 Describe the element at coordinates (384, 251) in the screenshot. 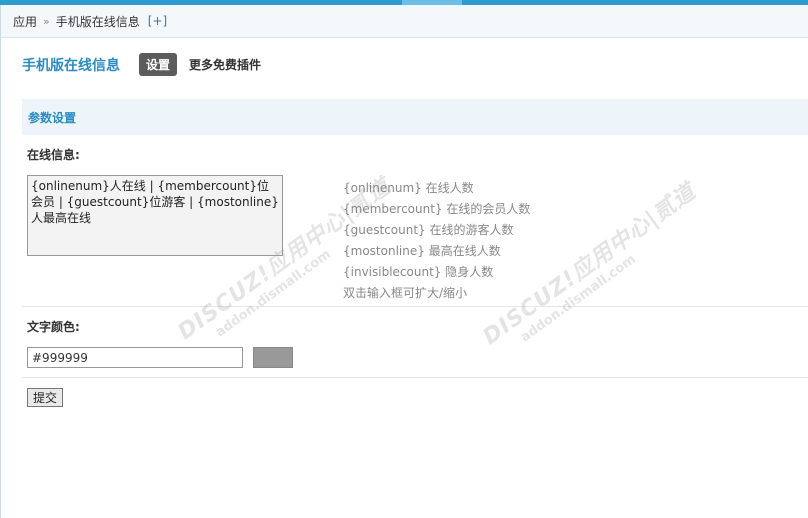

I see `help-code: {mostonline}` at that location.